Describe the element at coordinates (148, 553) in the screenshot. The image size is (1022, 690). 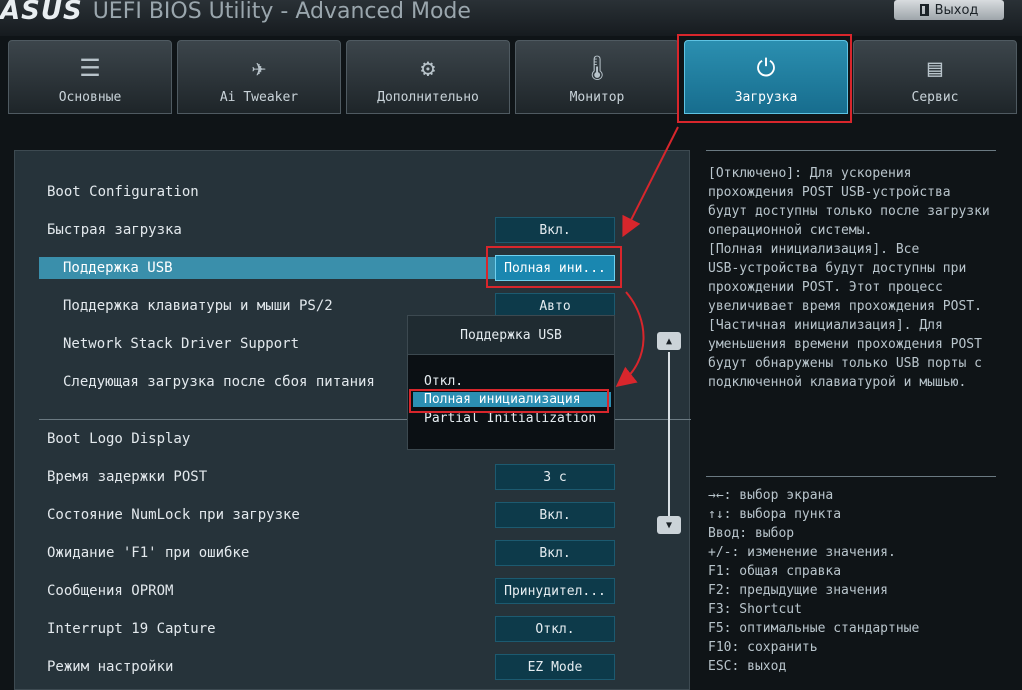
I see `setting-f1-wait-label: Ожидание 'F1' при ошибке` at that location.